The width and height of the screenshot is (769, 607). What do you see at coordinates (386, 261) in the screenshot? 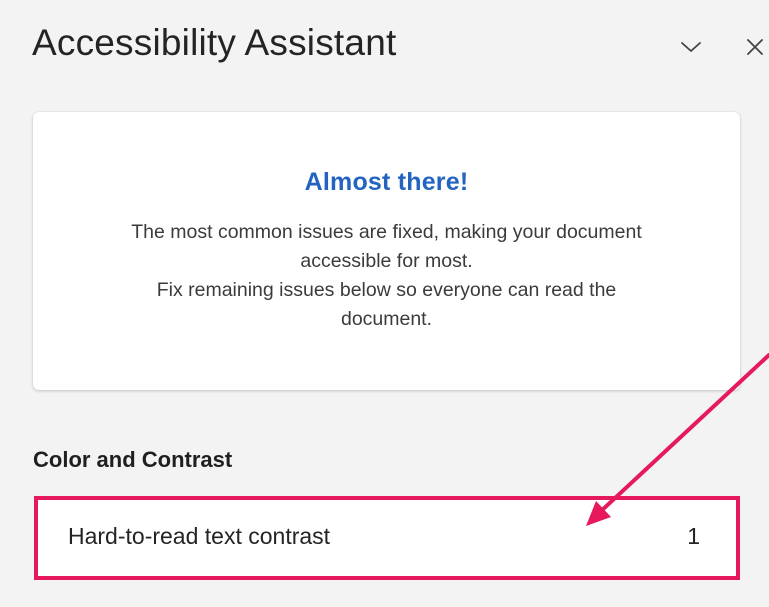
I see `status-message-line: accessible for most.` at bounding box center [386, 261].